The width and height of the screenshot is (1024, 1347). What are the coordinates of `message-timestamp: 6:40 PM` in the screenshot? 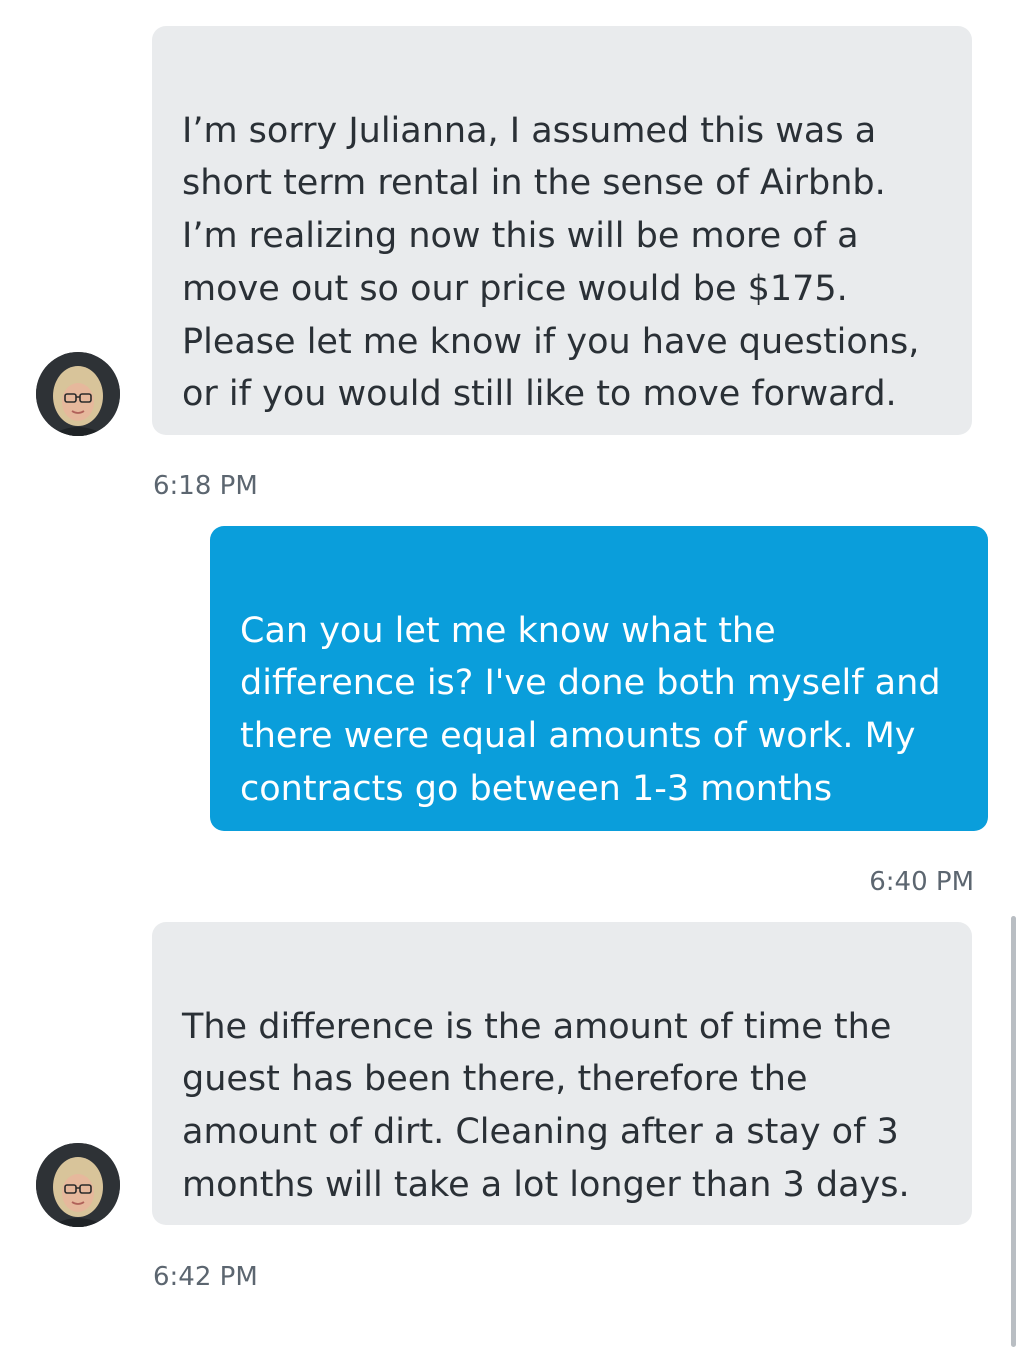 It's located at (921, 882).